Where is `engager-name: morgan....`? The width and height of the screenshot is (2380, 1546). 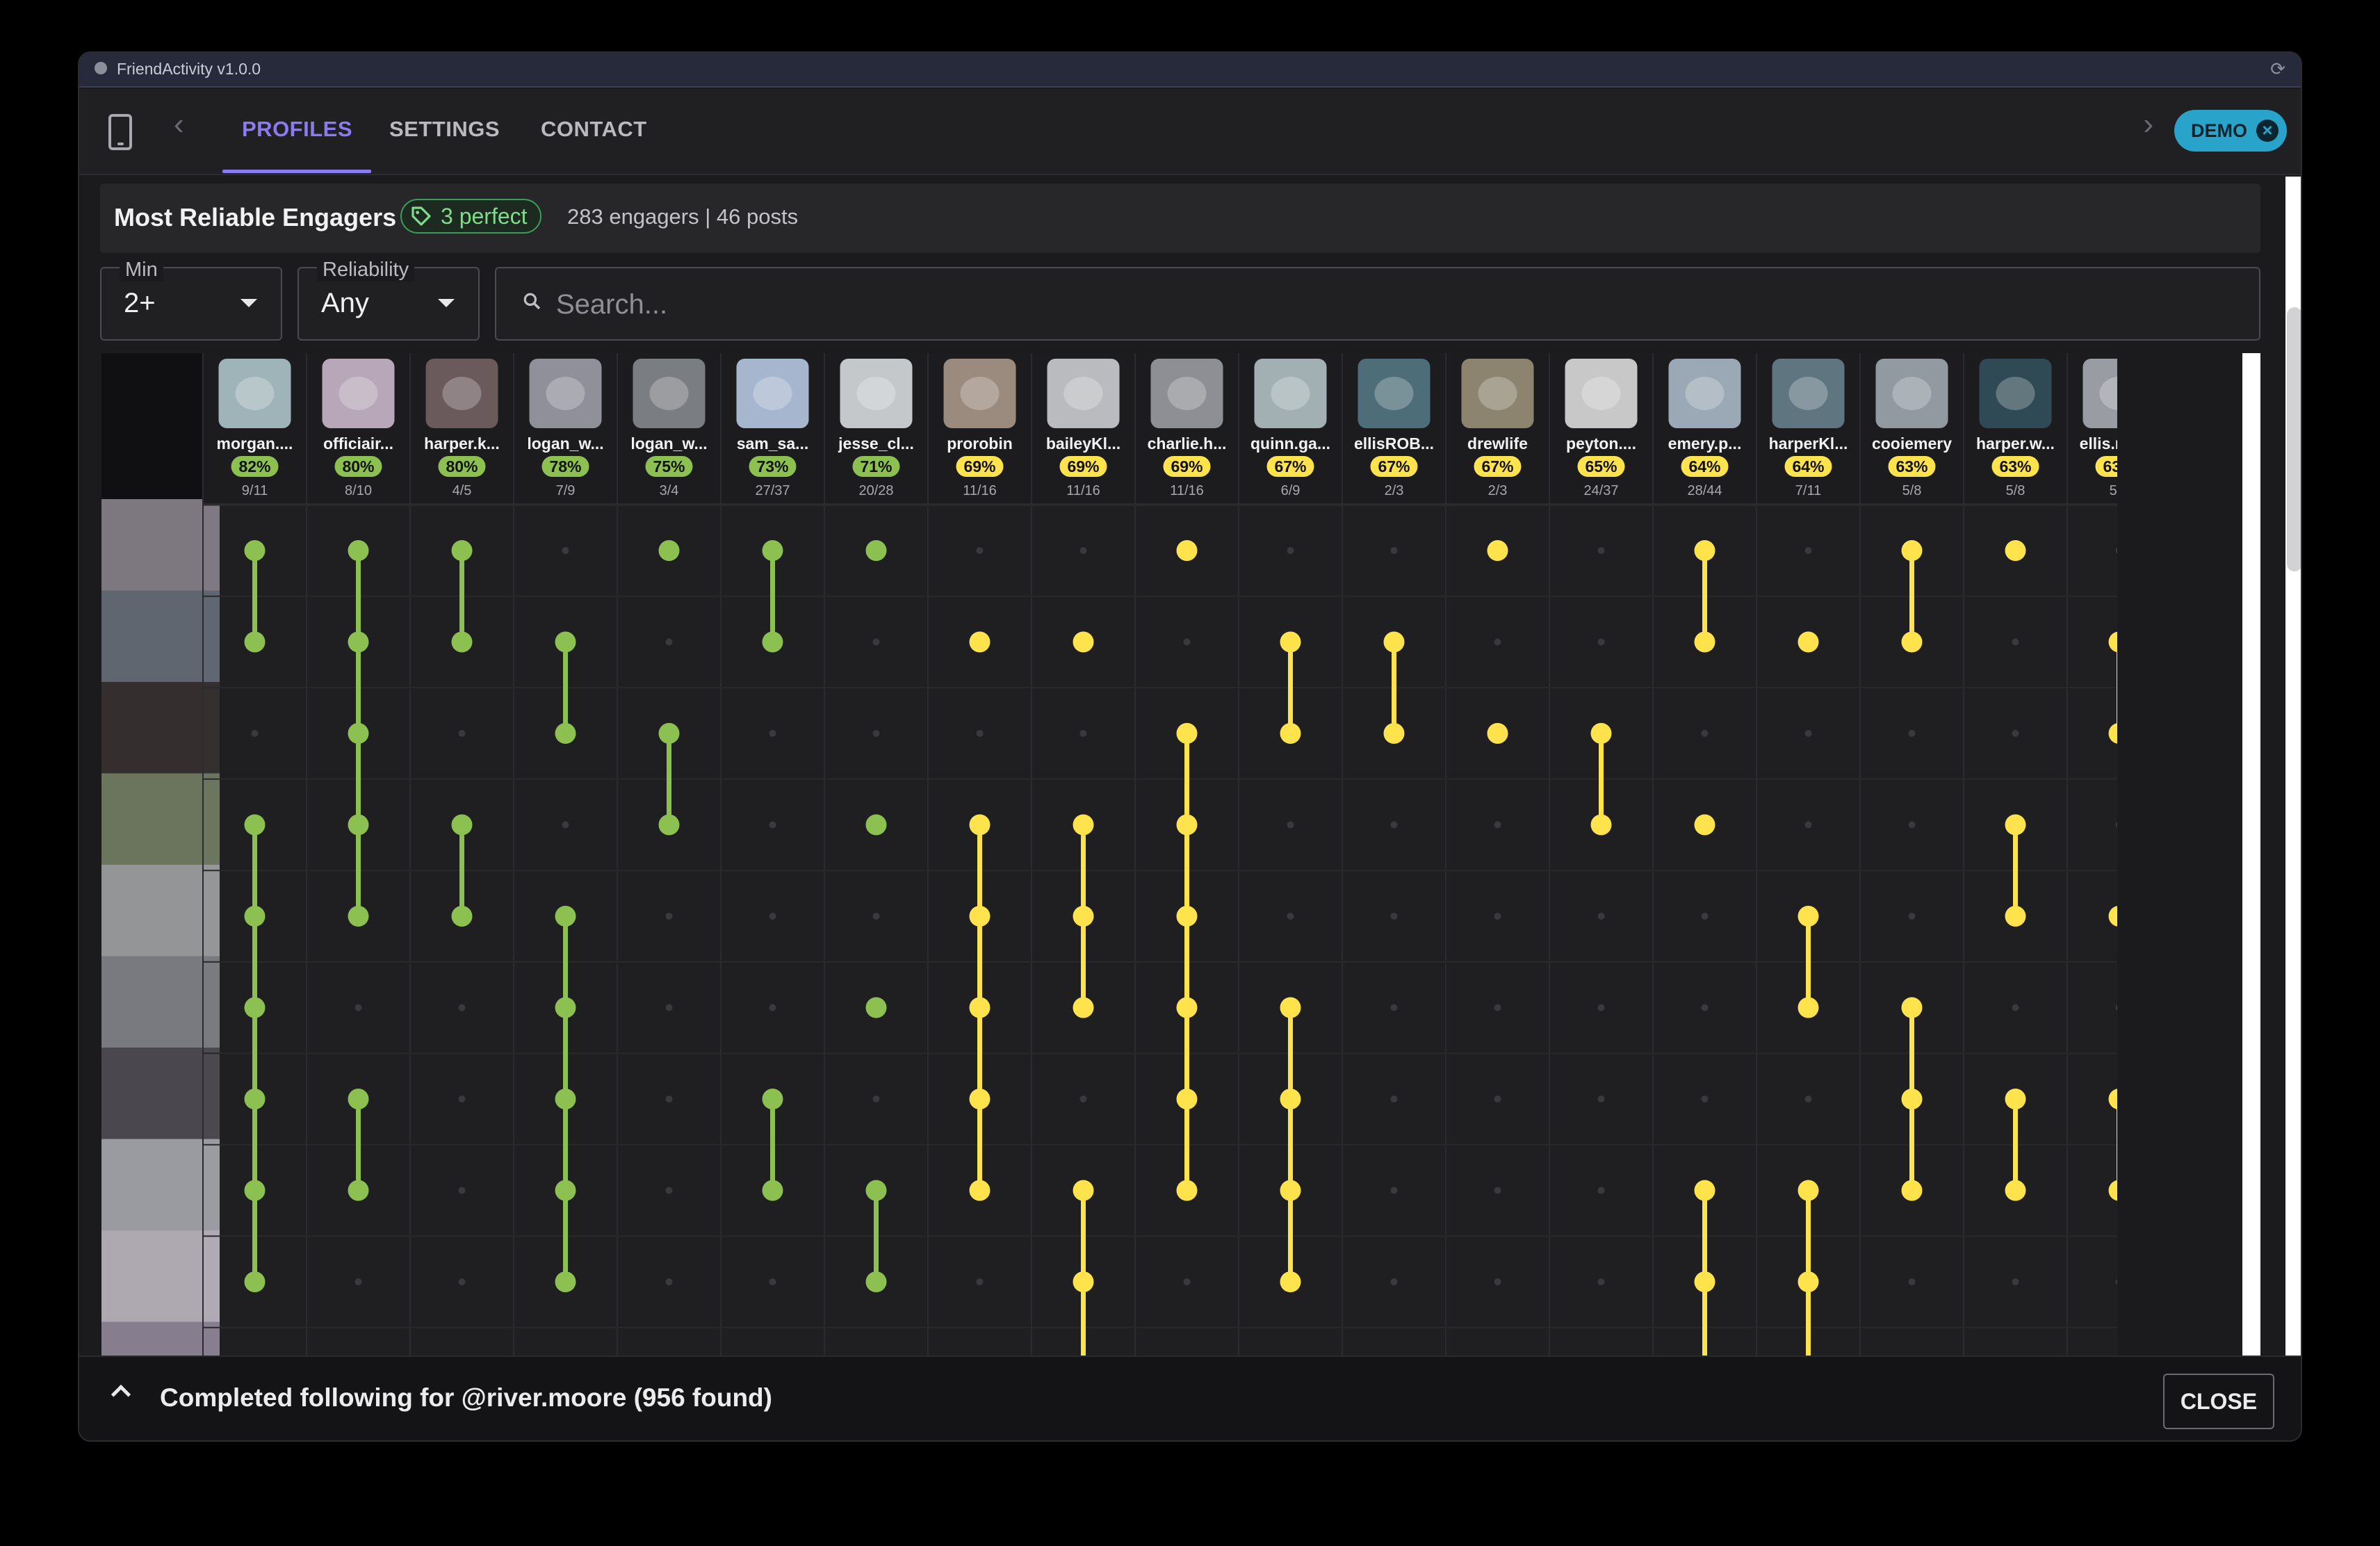 engager-name: morgan.... is located at coordinates (255, 443).